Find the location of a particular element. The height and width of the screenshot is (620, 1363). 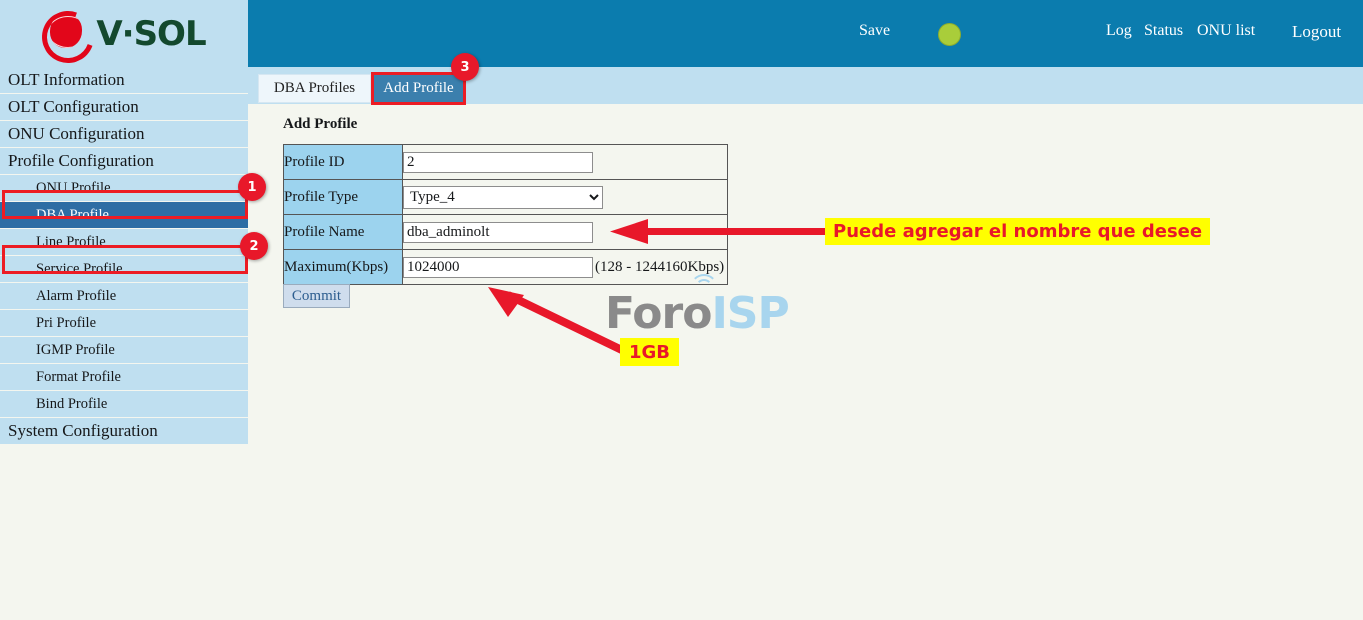

annotation-note-1gb: 1GB is located at coordinates (650, 352).